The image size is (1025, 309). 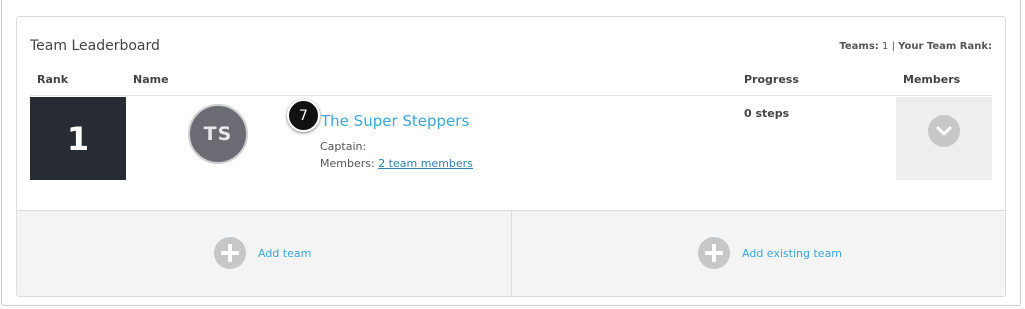 What do you see at coordinates (792, 253) in the screenshot?
I see `add-existing-team-label: Add existing team` at bounding box center [792, 253].